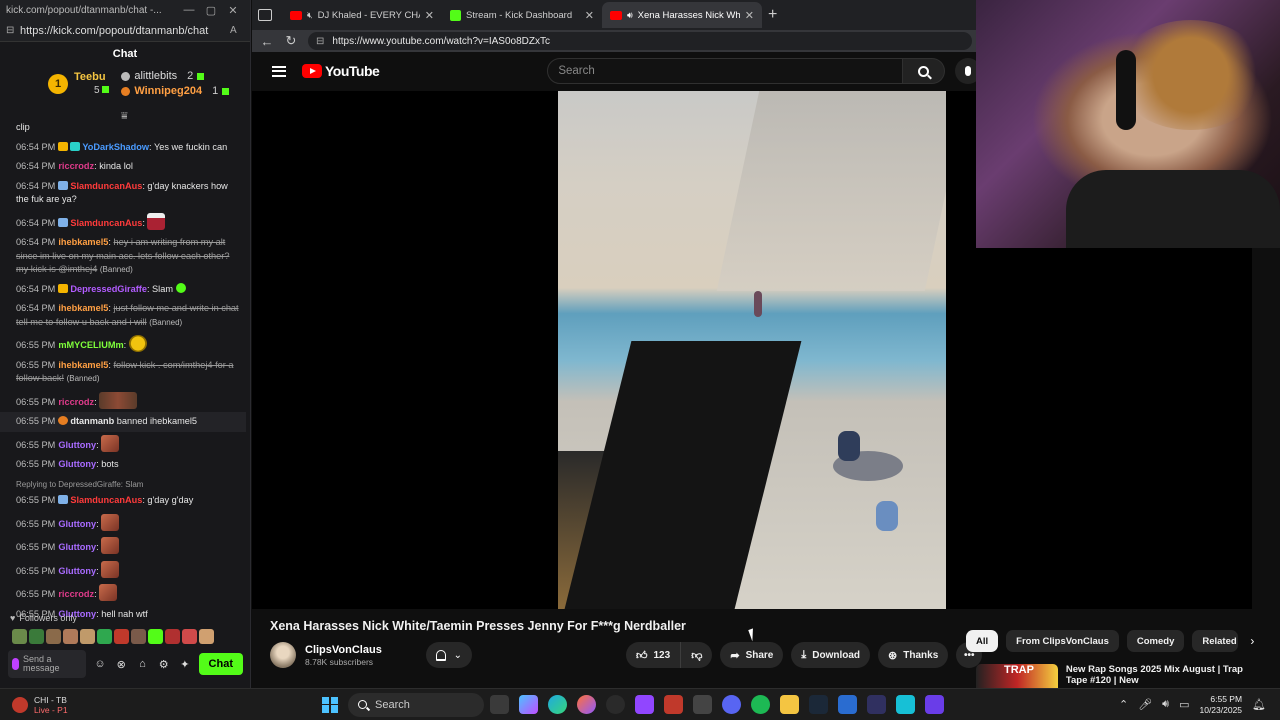 The image size is (1280, 720). I want to click on message-username: dtanmanb, so click(92, 421).